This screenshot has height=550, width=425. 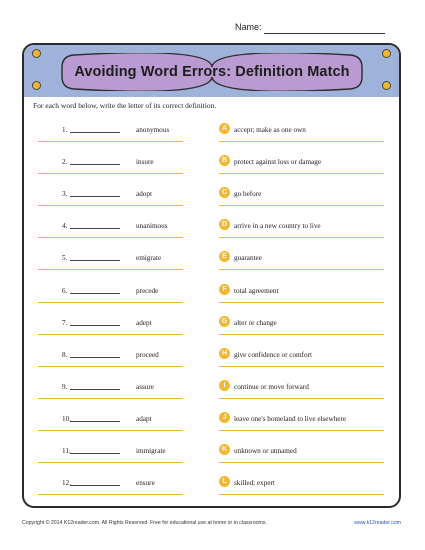 I want to click on letter-badge-icon: L, so click(x=224, y=482).